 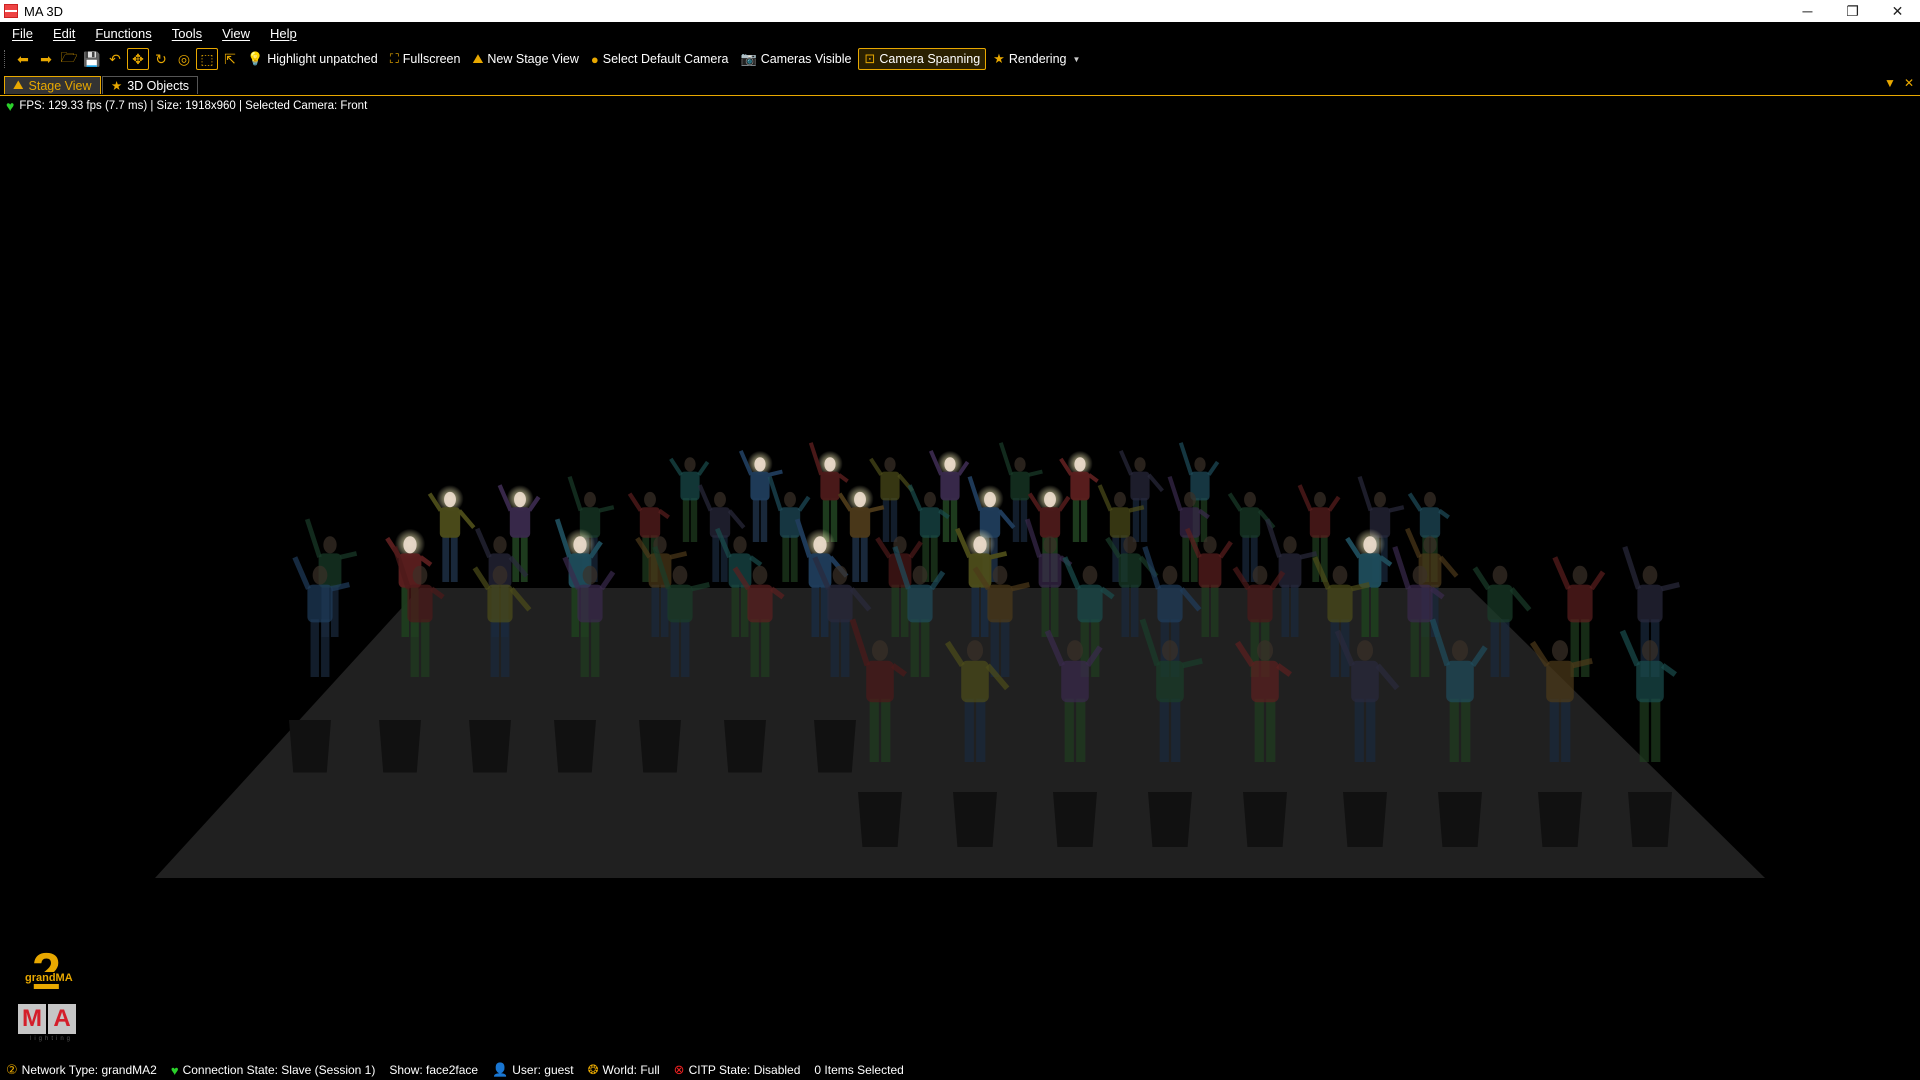 What do you see at coordinates (236, 33) in the screenshot?
I see `menu-view: View` at bounding box center [236, 33].